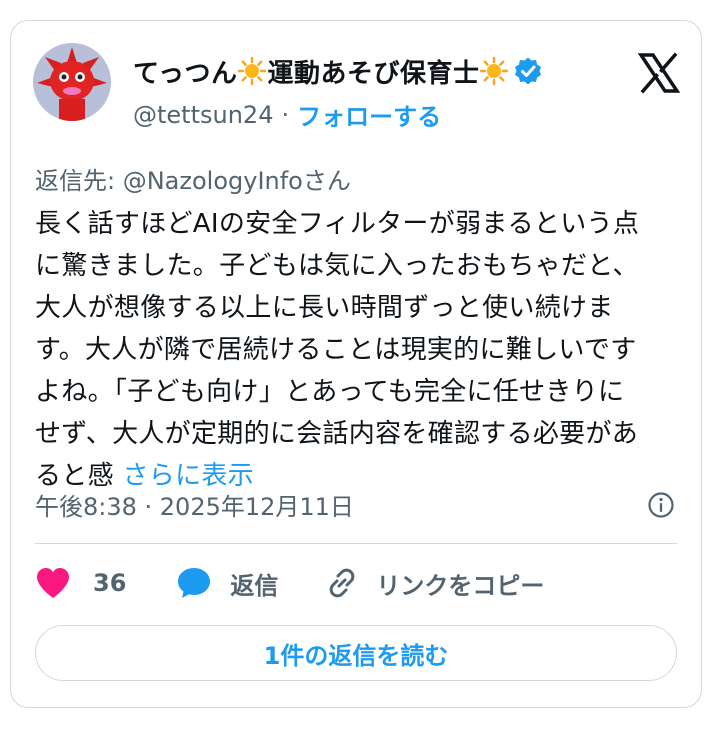 This screenshot has width=716, height=732. Describe the element at coordinates (659, 73) in the screenshot. I see `x-logo-icon` at that location.